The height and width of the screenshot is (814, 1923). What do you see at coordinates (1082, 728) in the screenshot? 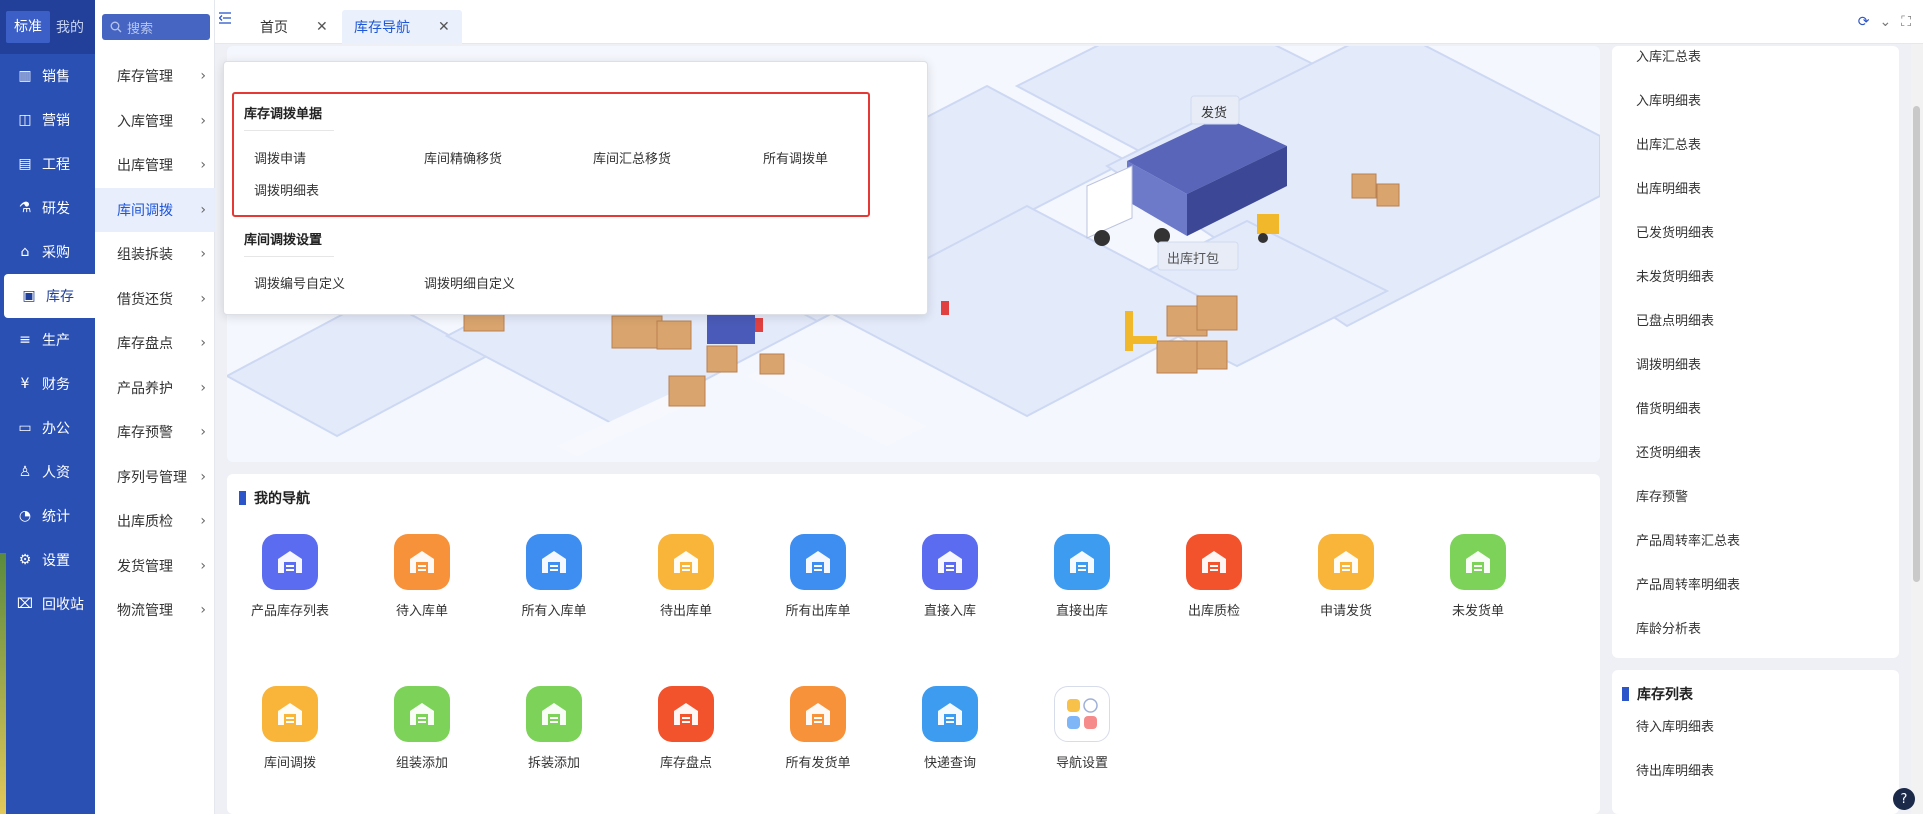
I see `quick-nav-item: 导航设置` at bounding box center [1082, 728].